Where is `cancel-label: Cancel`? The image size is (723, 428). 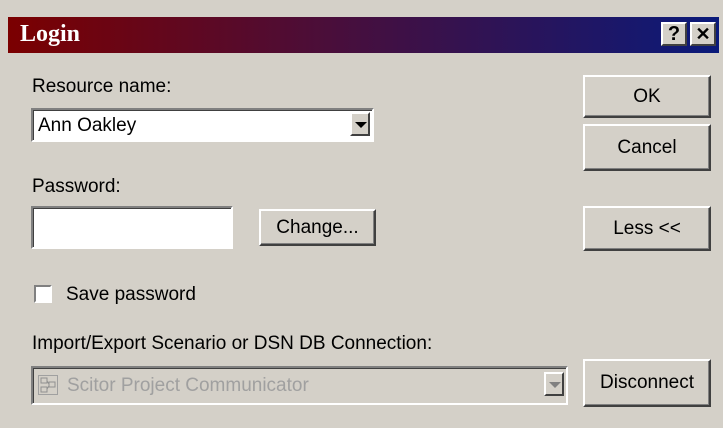 cancel-label: Cancel is located at coordinates (647, 147).